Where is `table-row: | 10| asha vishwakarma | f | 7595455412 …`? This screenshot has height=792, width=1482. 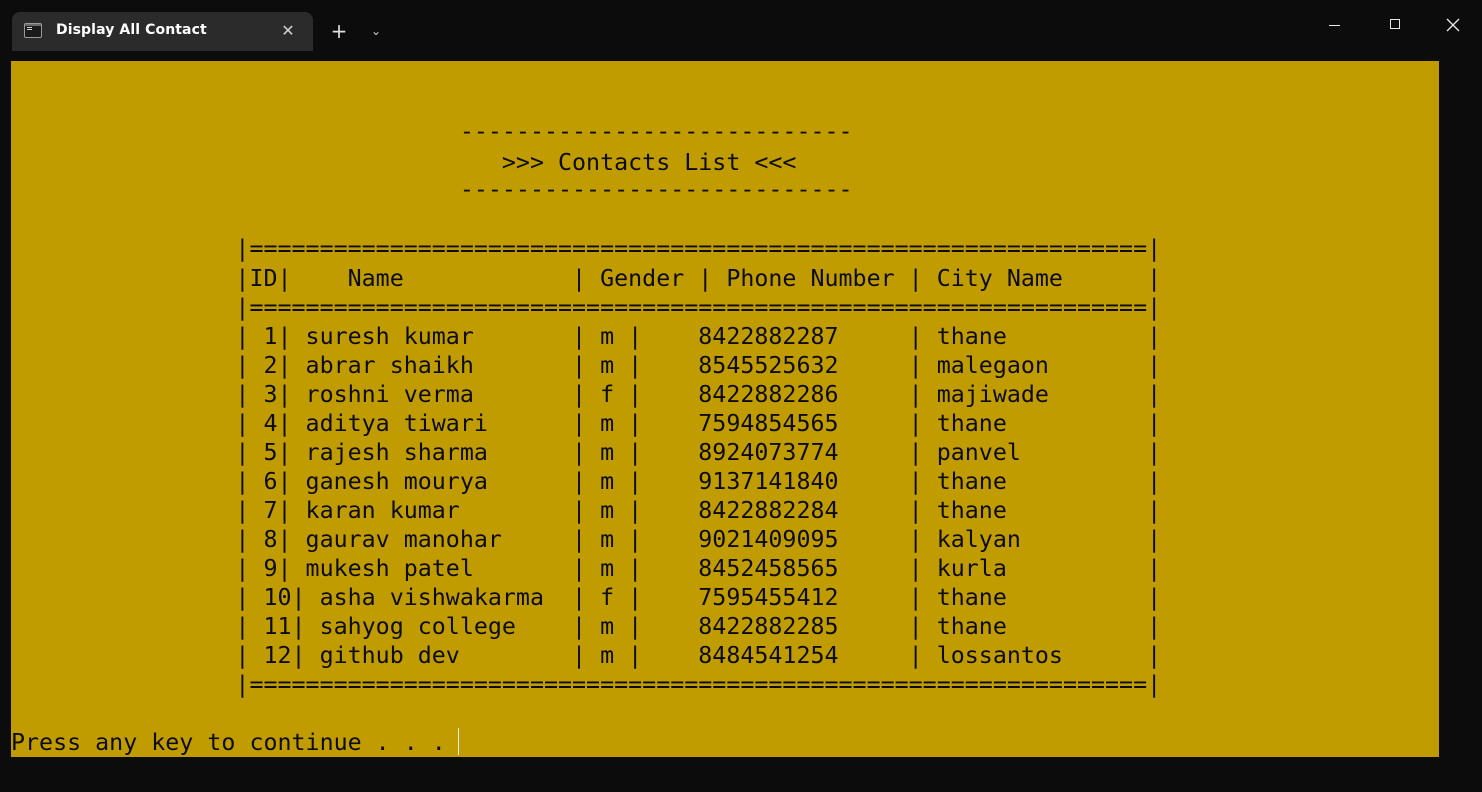 table-row: | 10| asha vishwakarma | f | 7595455412 … is located at coordinates (586, 597).